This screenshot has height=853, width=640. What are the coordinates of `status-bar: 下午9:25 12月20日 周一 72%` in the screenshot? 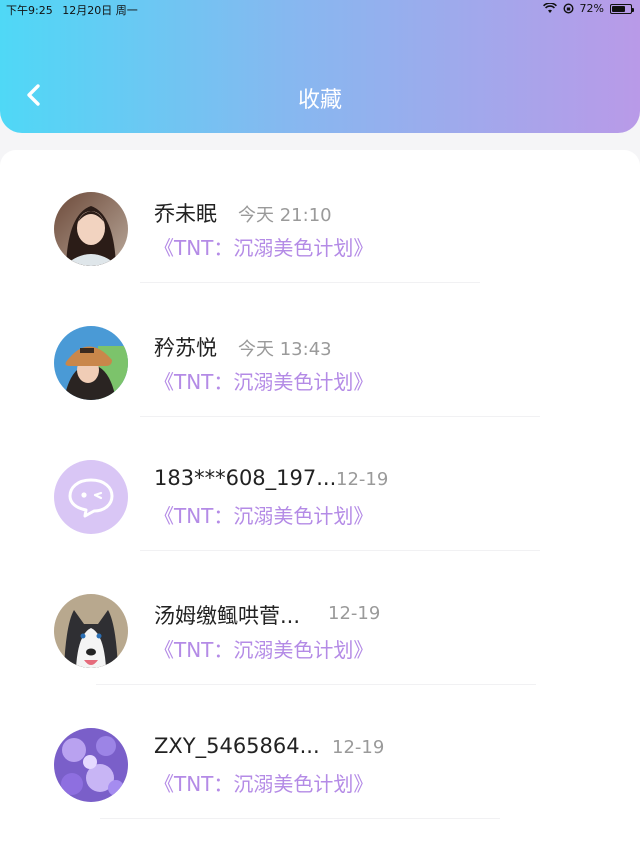 It's located at (320, 9).